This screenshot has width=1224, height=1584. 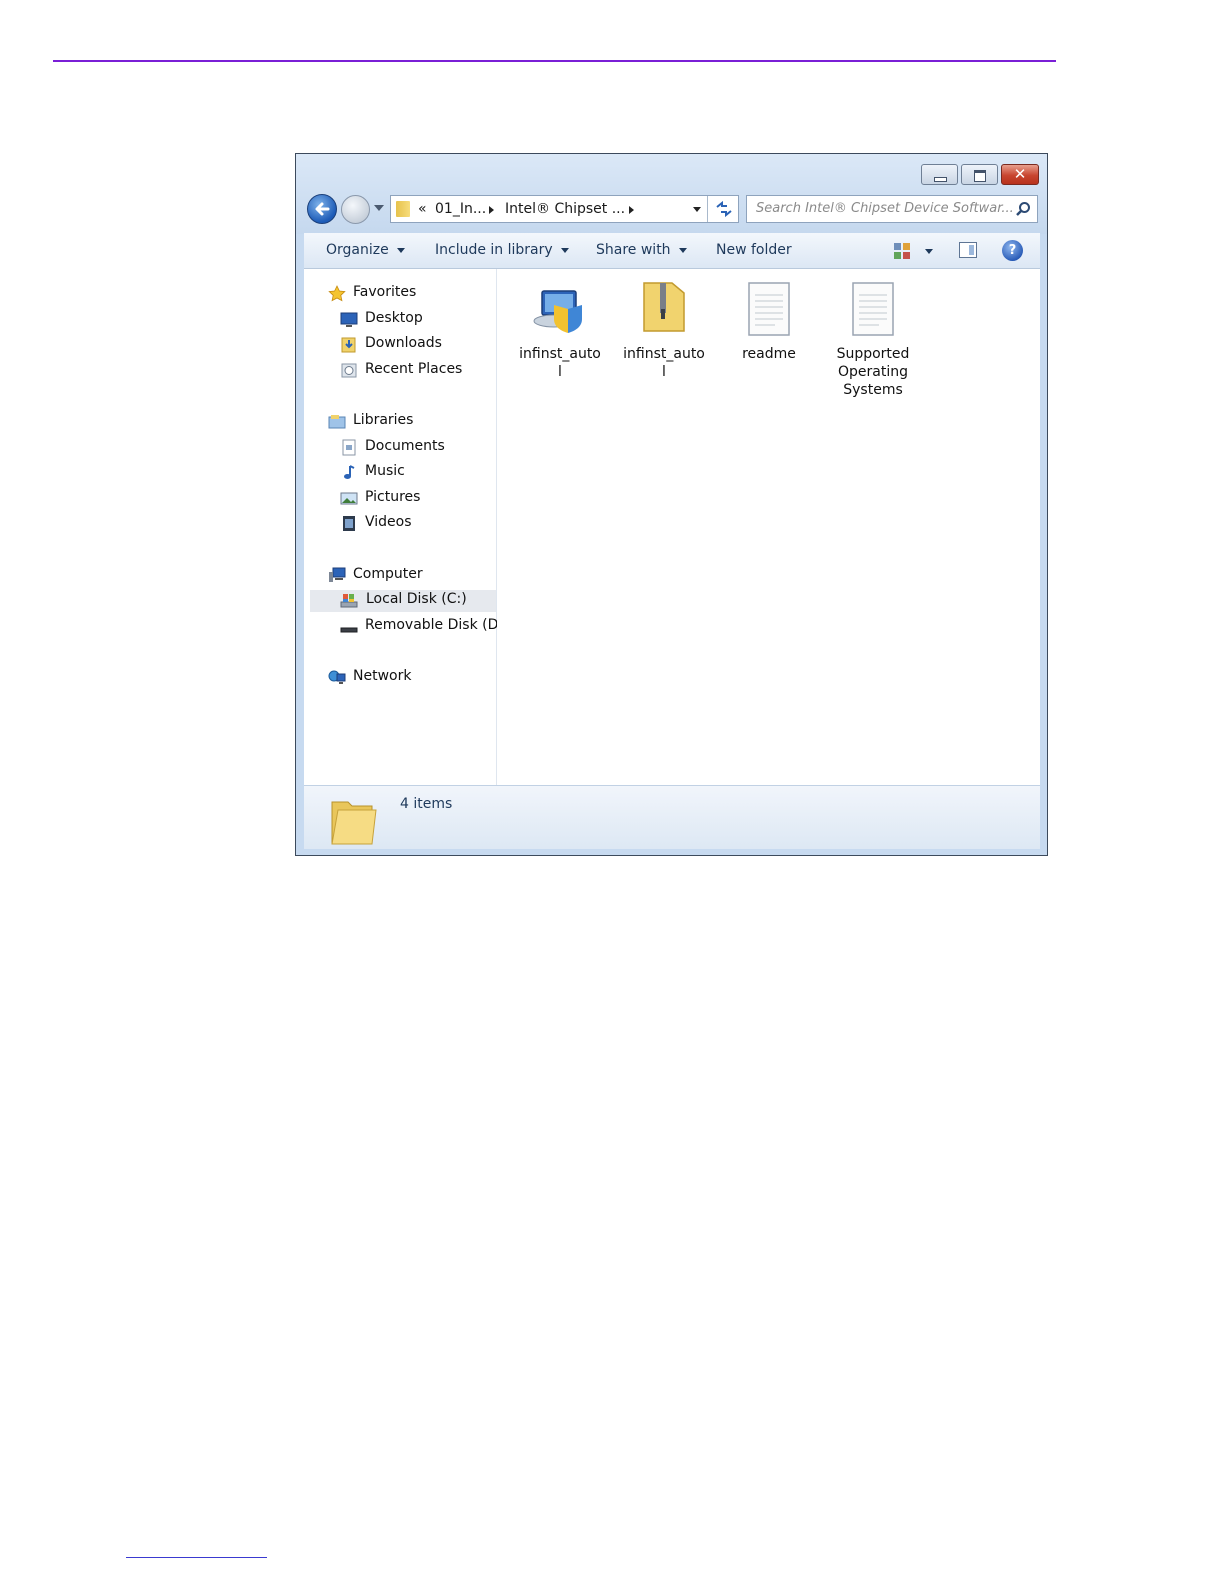 I want to click on file-name-label: readme, so click(x=769, y=354).